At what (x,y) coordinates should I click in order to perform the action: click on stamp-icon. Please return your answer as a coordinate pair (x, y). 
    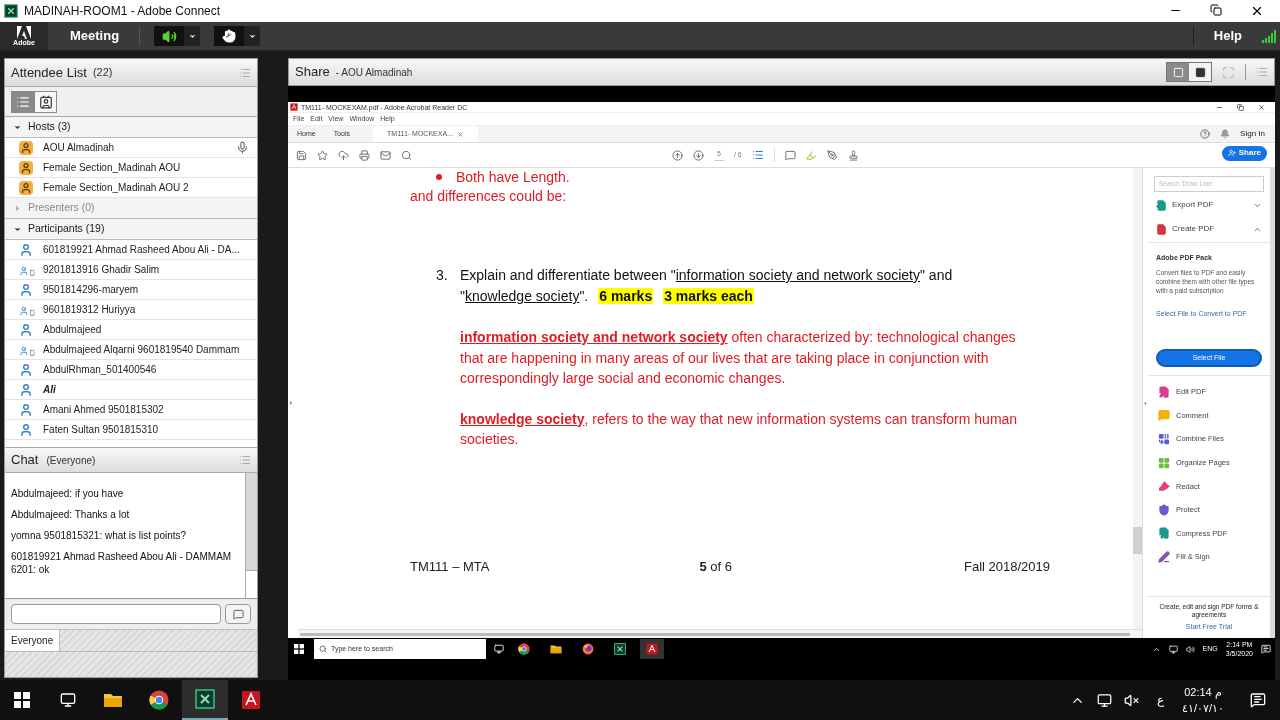
    Looking at the image, I should click on (853, 155).